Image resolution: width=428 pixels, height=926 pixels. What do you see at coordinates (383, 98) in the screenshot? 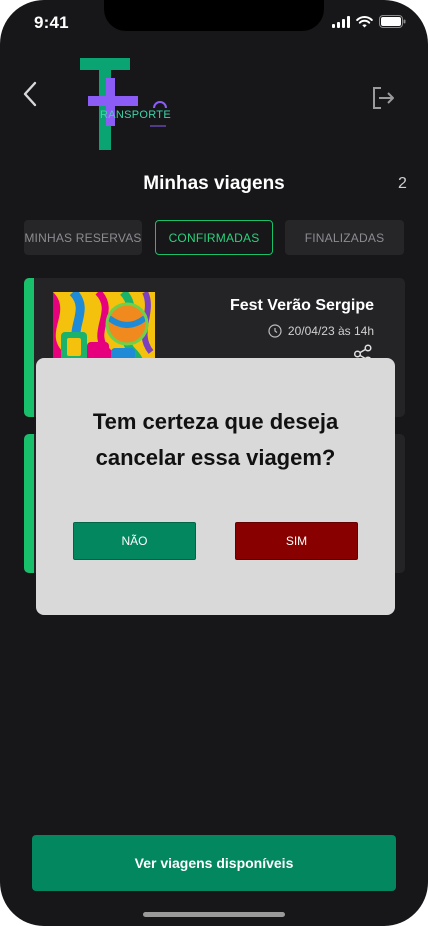
I see `logout-icon` at bounding box center [383, 98].